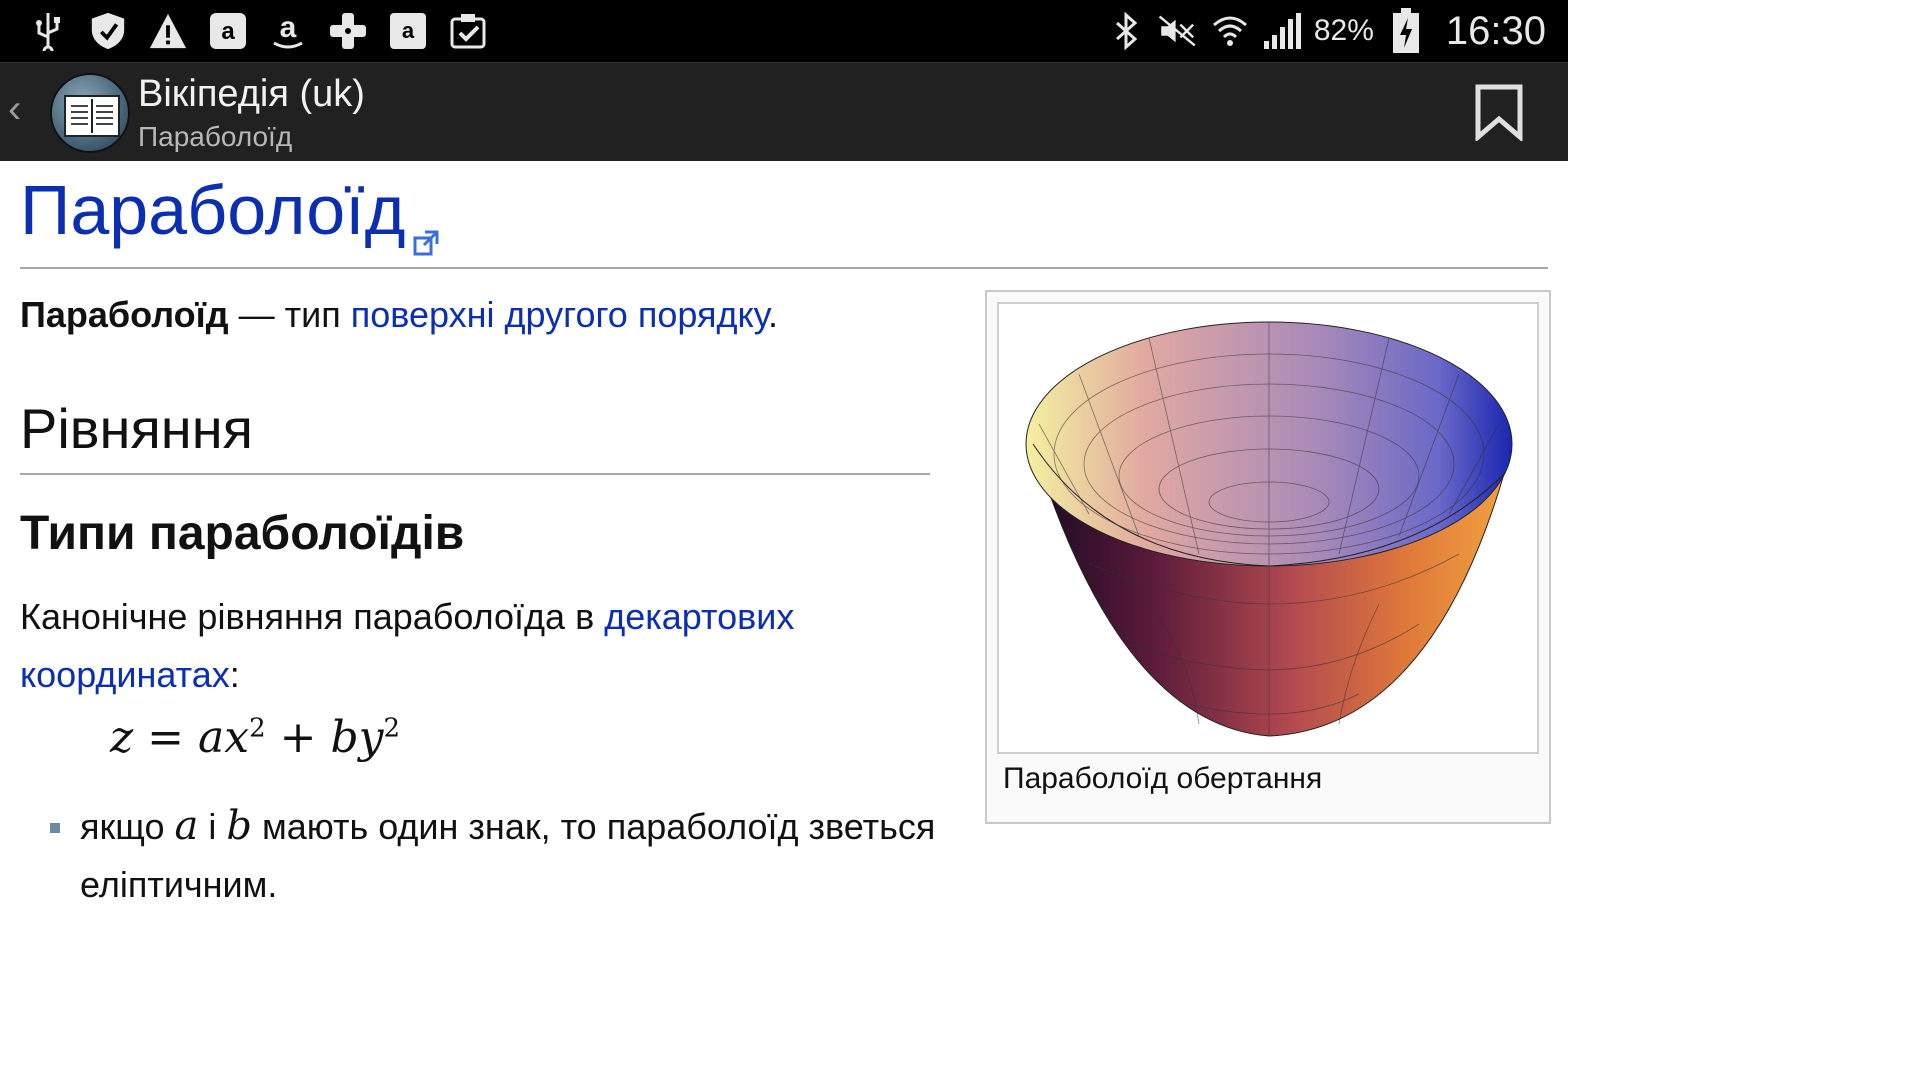 The width and height of the screenshot is (1920, 1080). I want to click on wikipedia-app-icon, so click(90, 113).